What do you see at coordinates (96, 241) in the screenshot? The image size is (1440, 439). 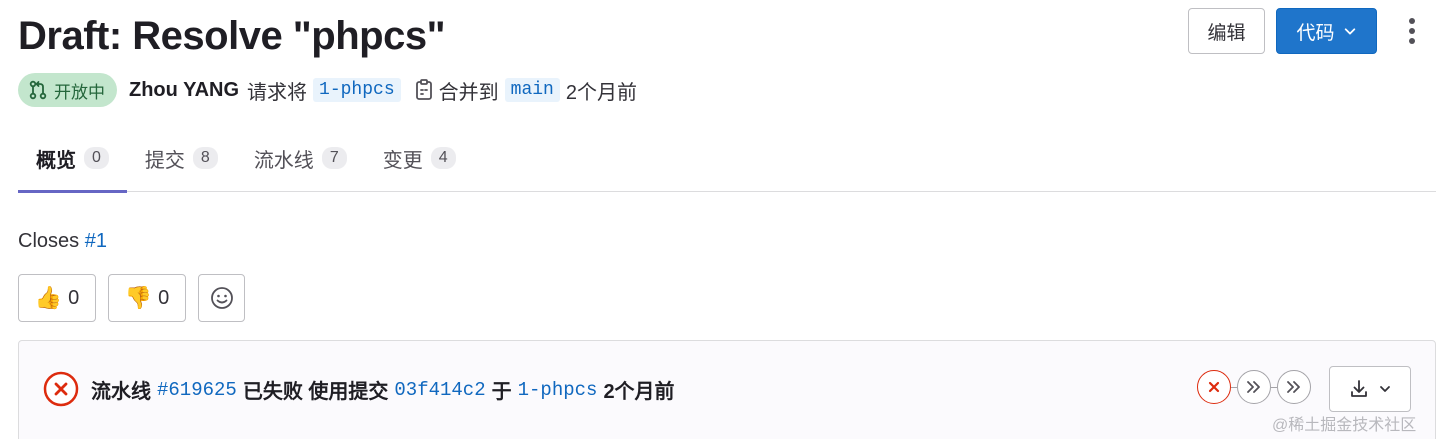 I see `issue-link: #1` at bounding box center [96, 241].